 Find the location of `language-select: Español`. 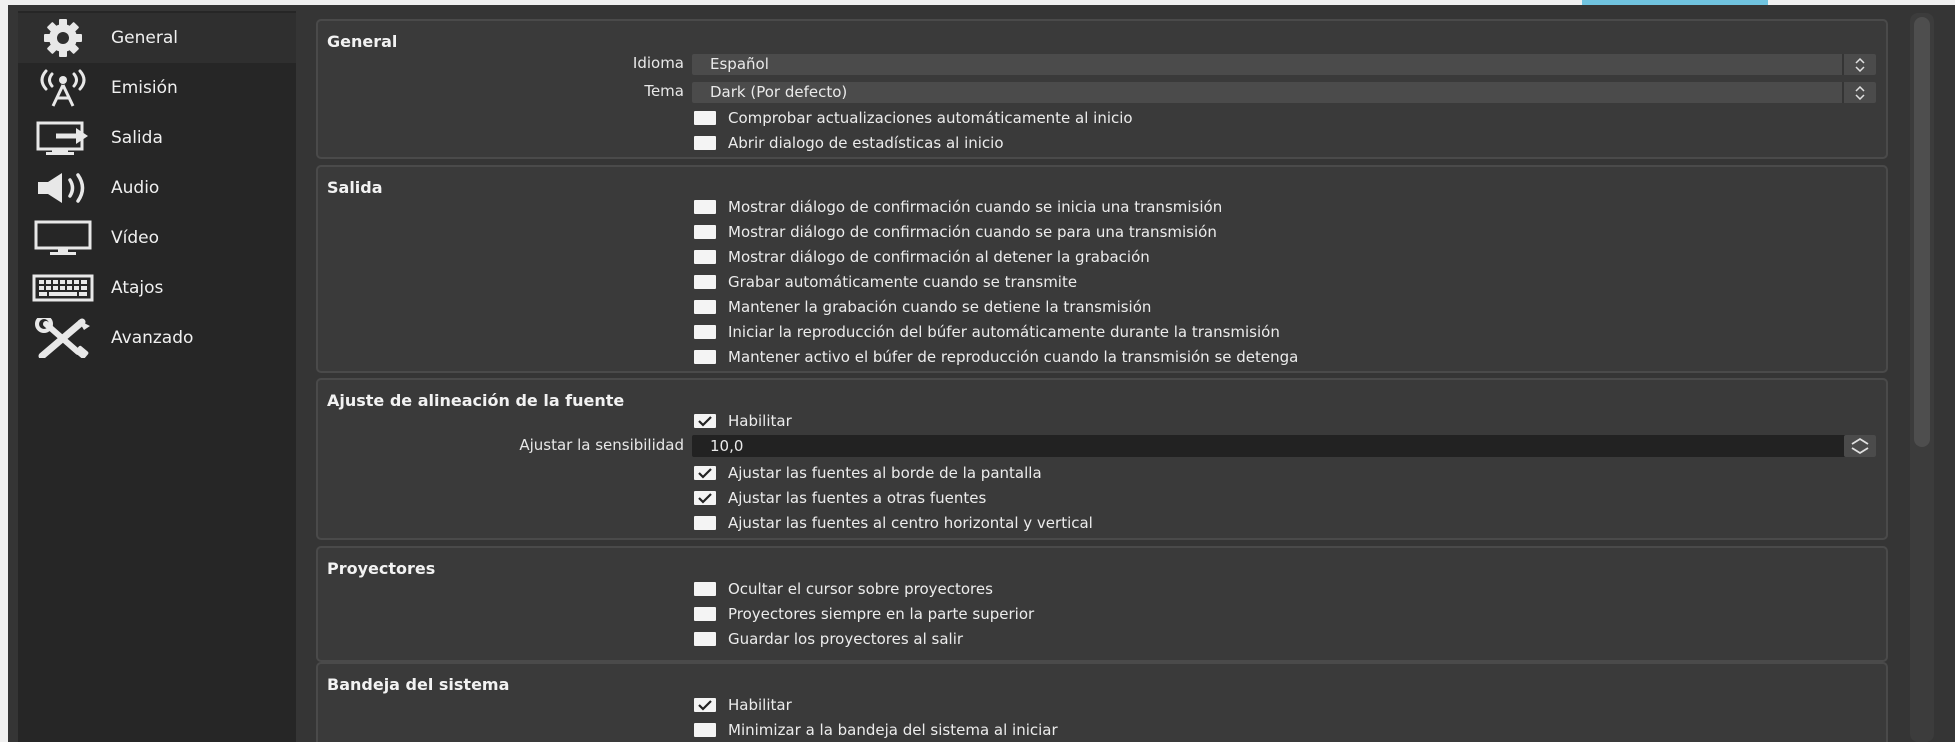

language-select: Español is located at coordinates (1284, 64).